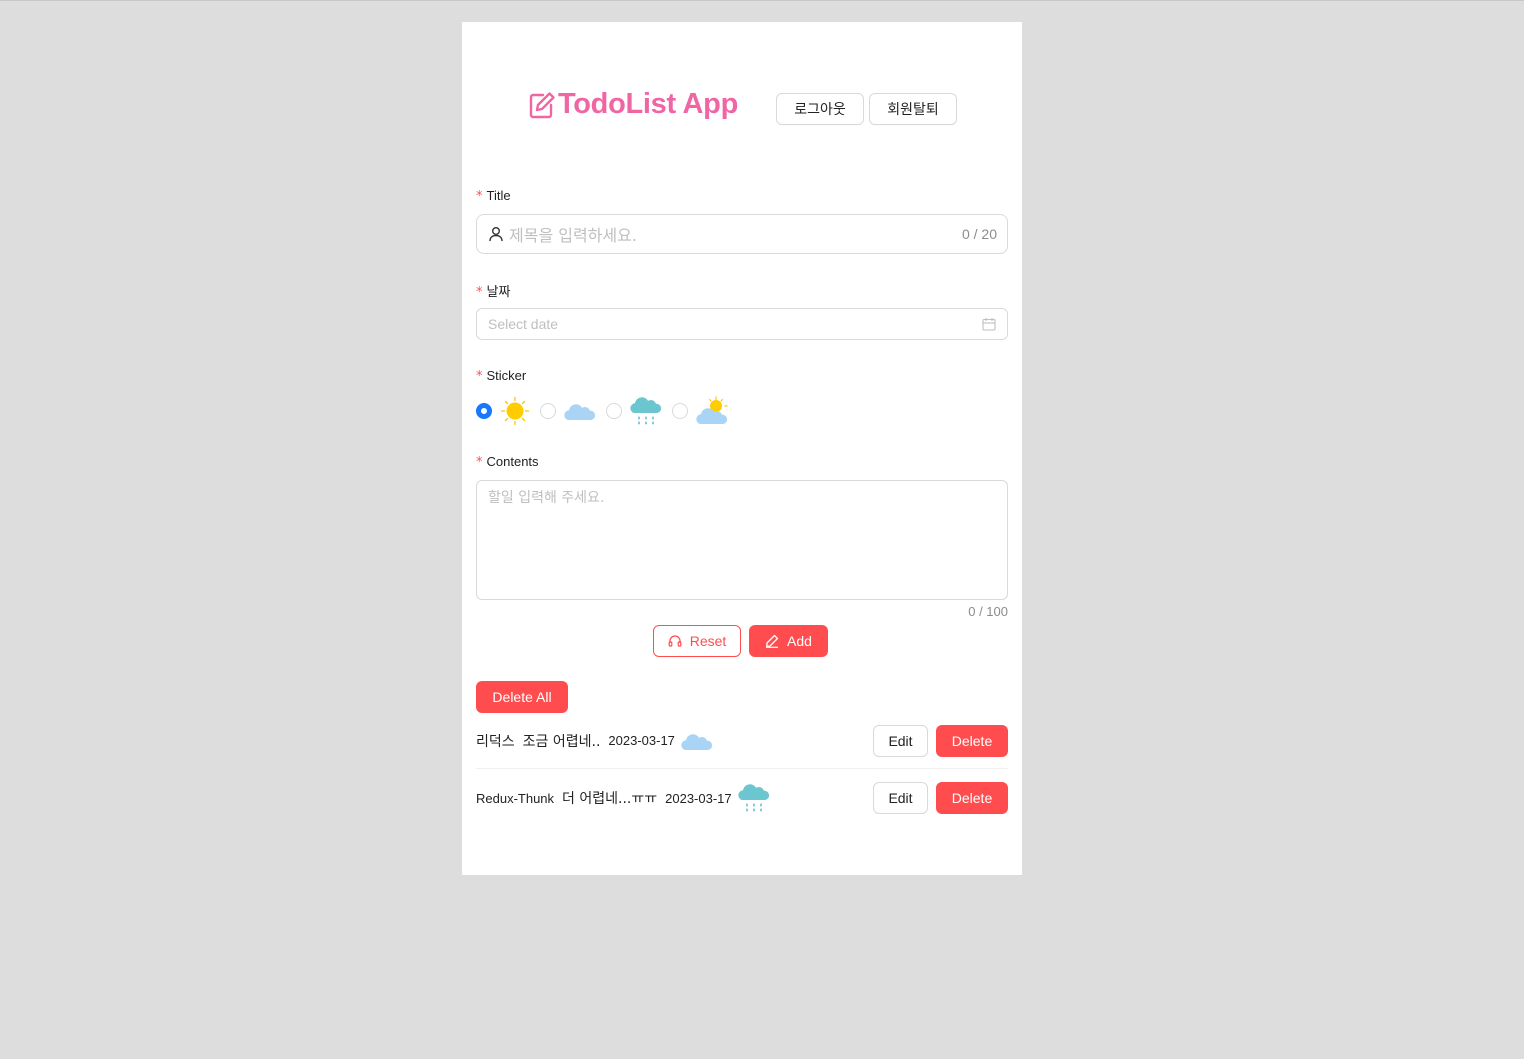 The height and width of the screenshot is (1059, 1524). What do you see at coordinates (561, 741) in the screenshot?
I see `todo-contents: 조금 어렵네..` at bounding box center [561, 741].